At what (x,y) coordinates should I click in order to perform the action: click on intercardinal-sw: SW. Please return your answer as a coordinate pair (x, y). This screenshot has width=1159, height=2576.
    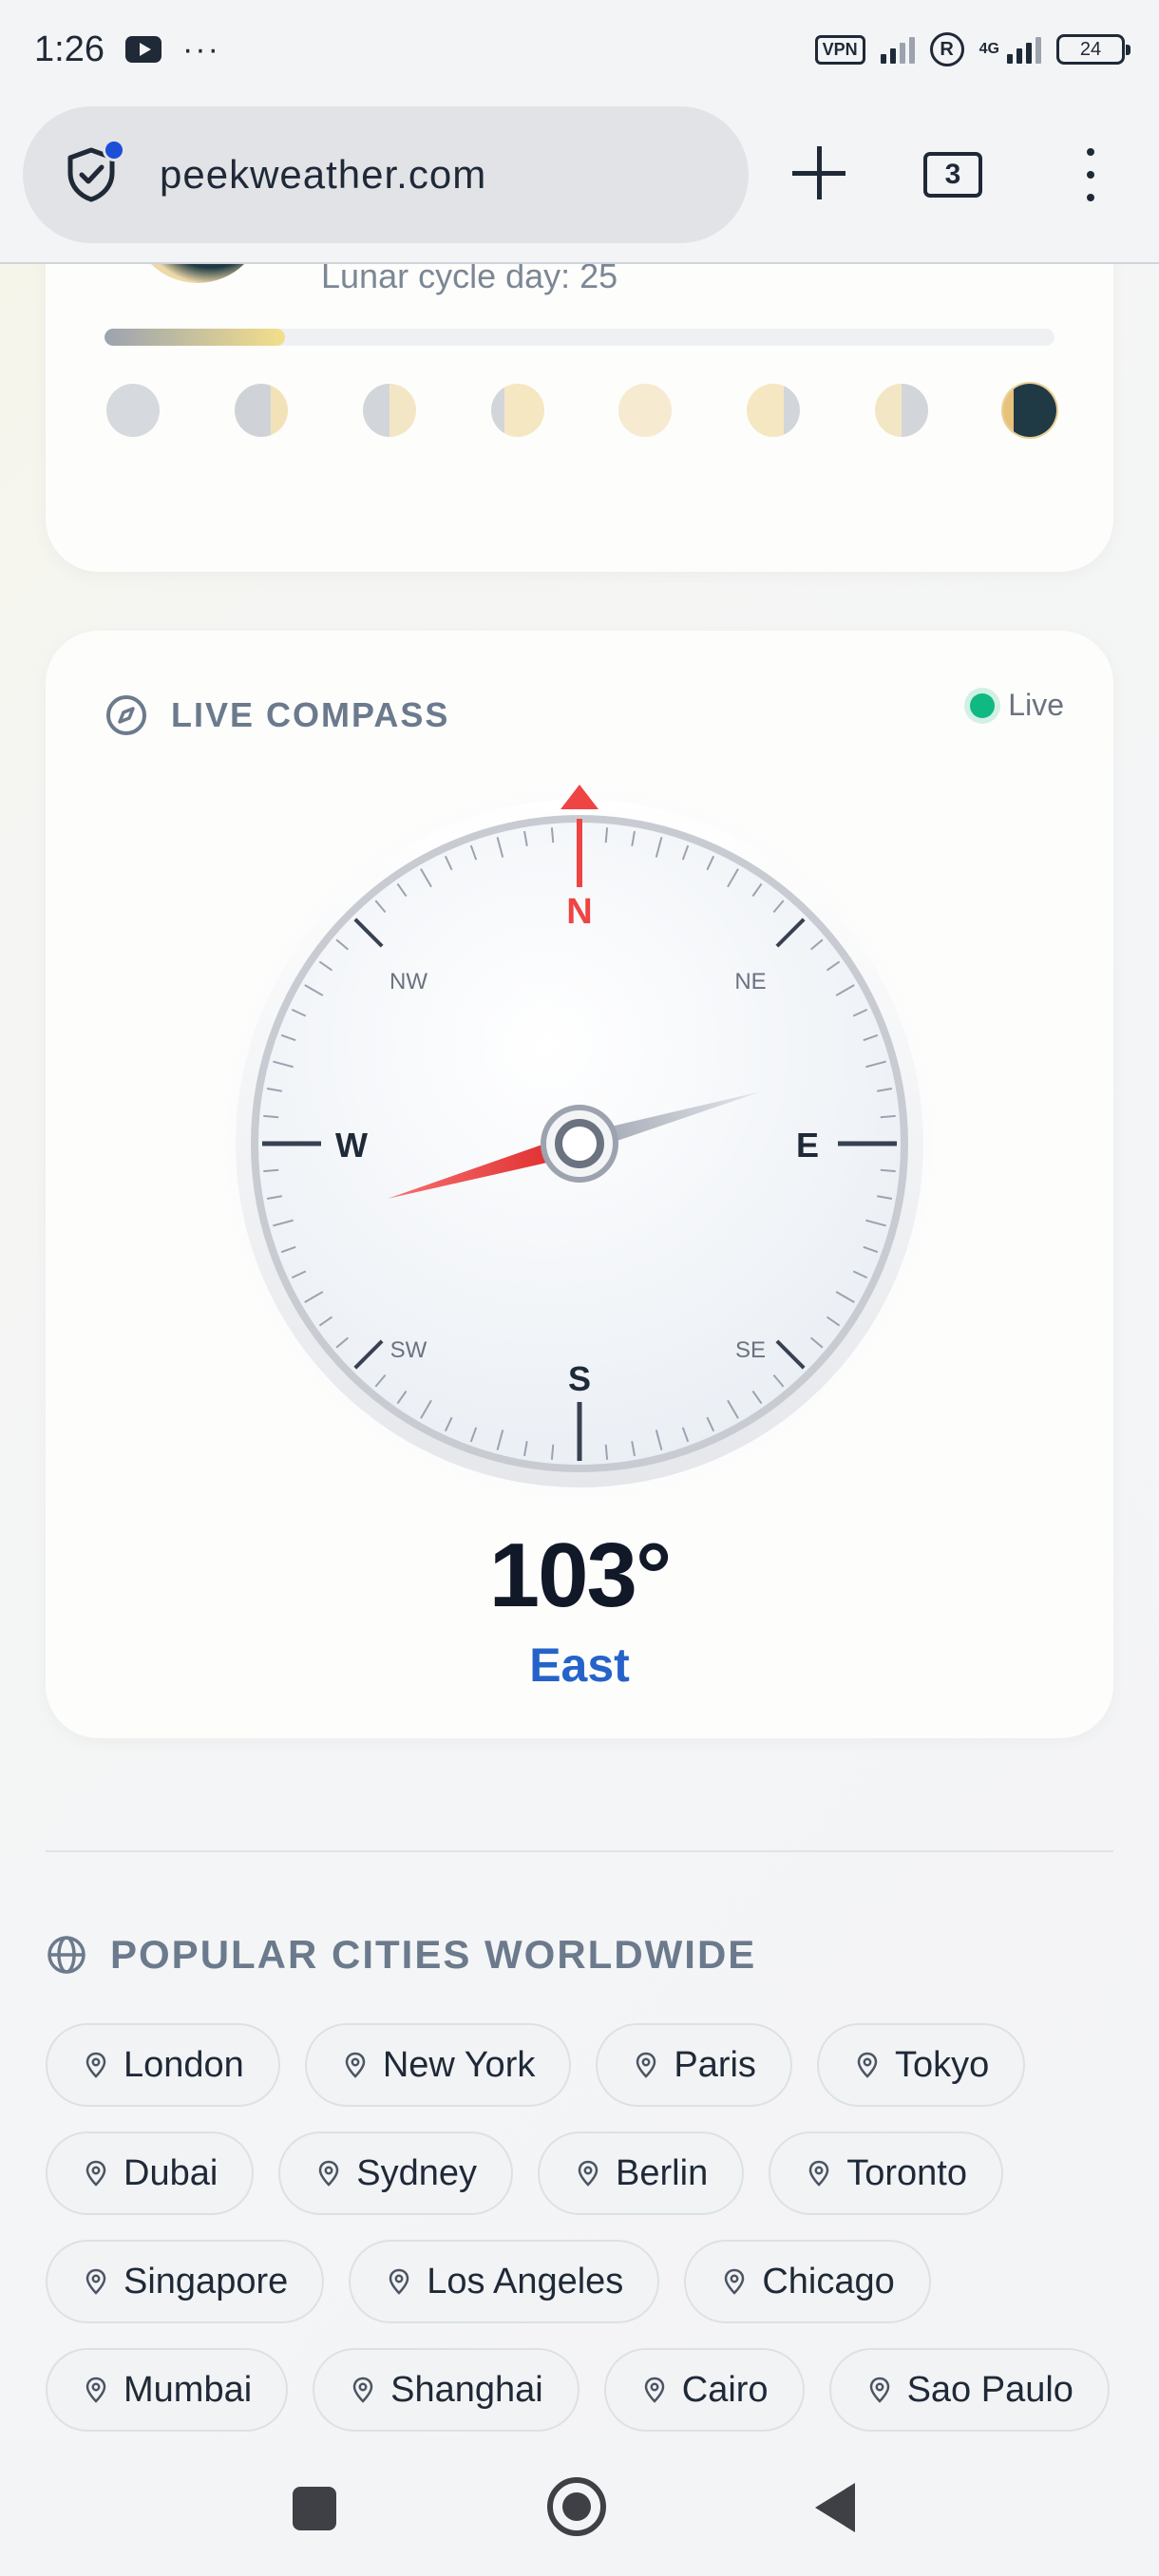
    Looking at the image, I should click on (409, 1350).